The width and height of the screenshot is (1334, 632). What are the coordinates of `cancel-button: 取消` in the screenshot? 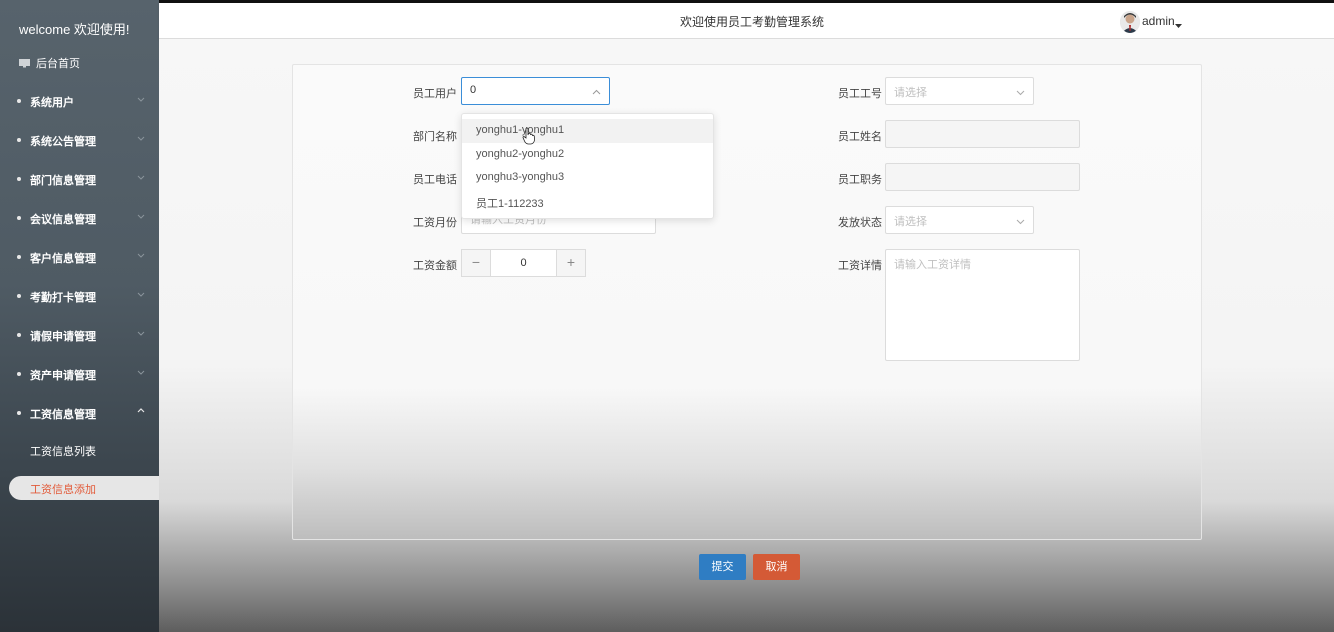 It's located at (776, 567).